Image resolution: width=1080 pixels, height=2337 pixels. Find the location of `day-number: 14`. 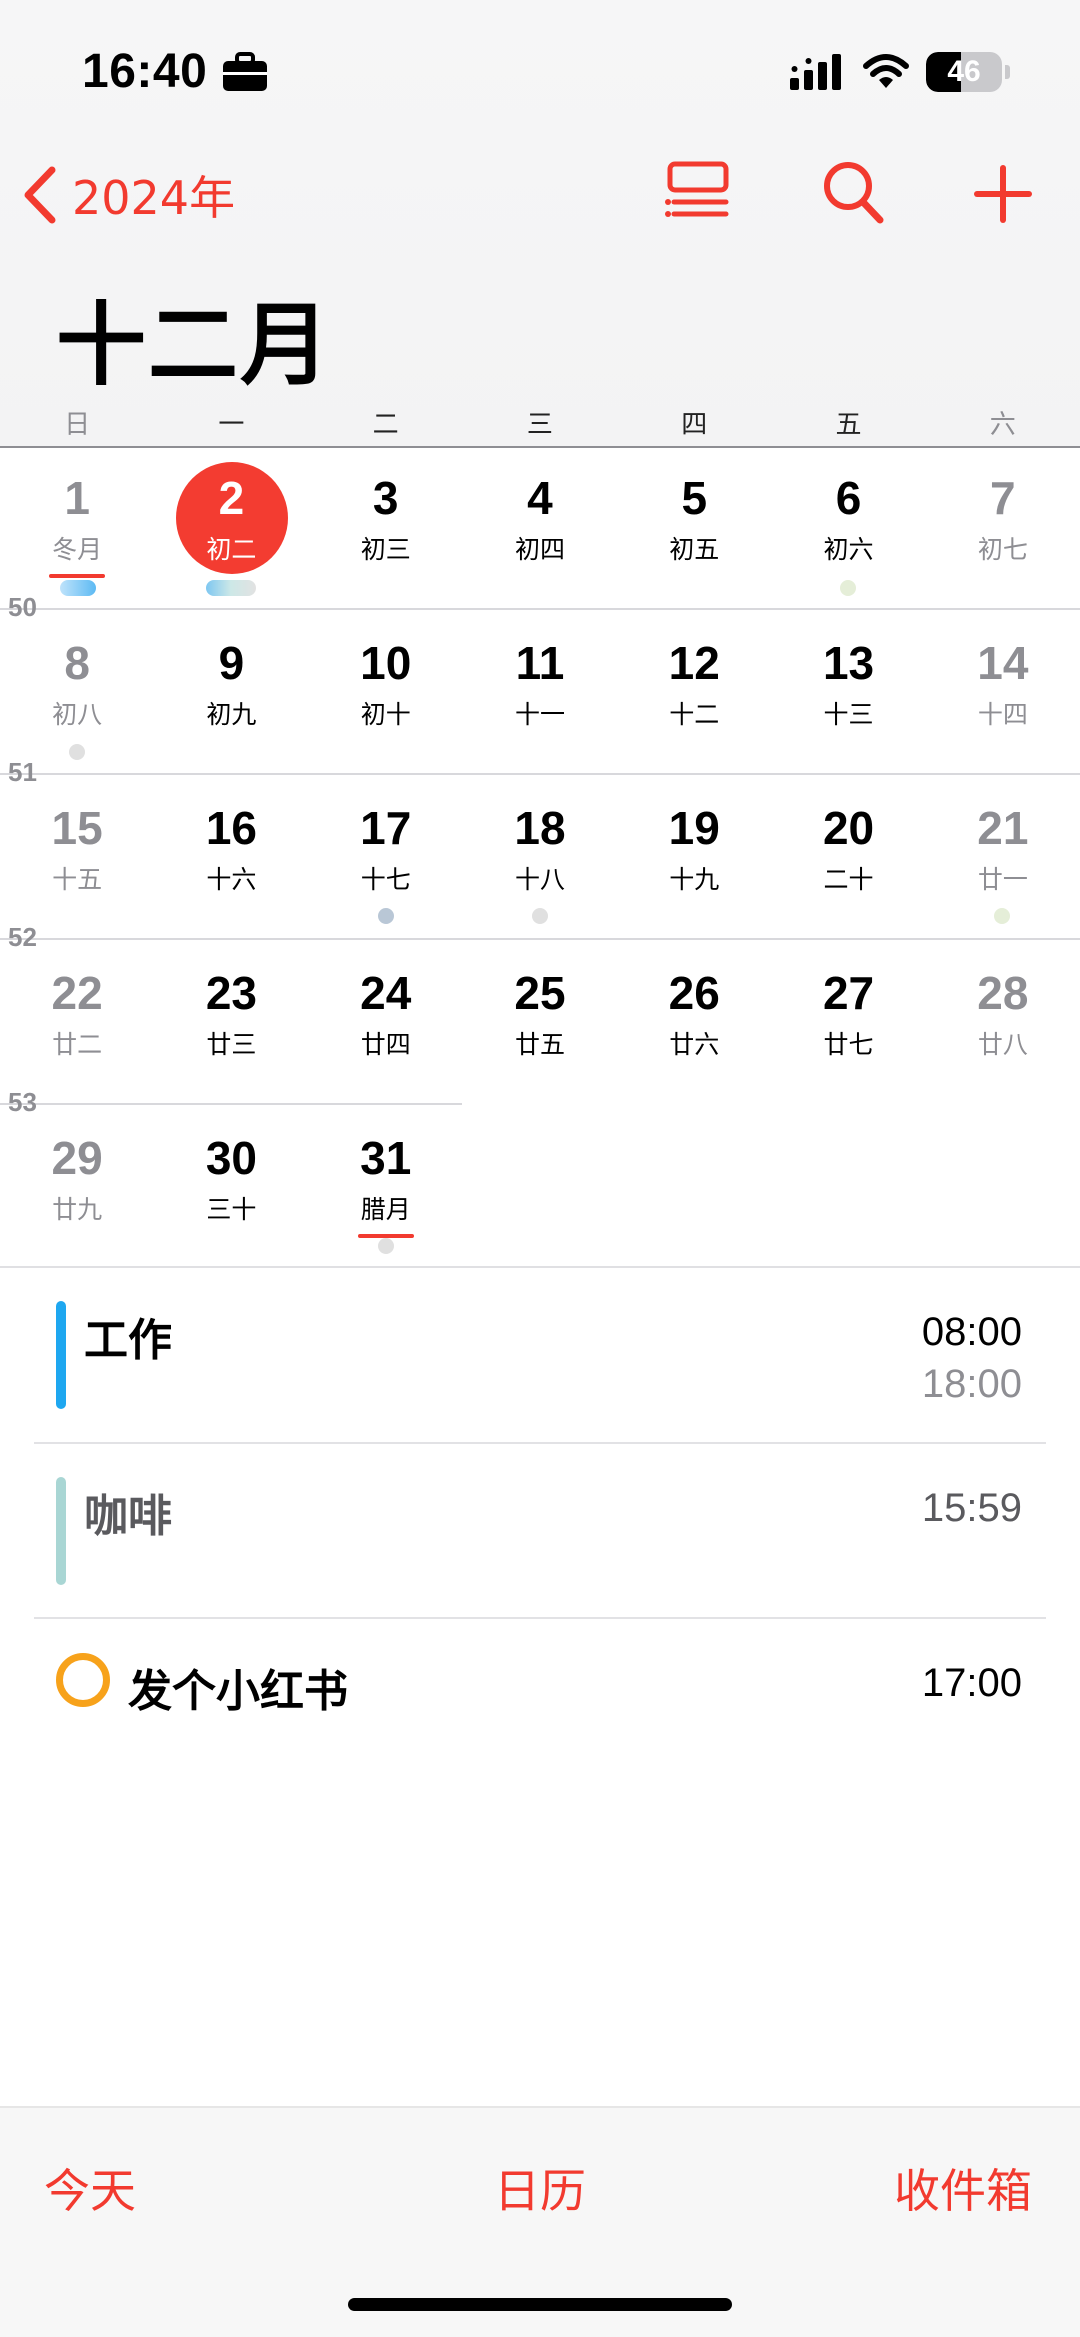

day-number: 14 is located at coordinates (1003, 663).